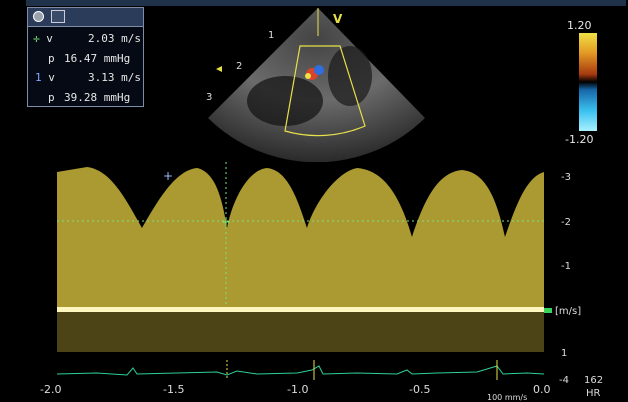  Describe the element at coordinates (593, 393) in the screenshot. I see `heart-rate-label: HR` at that location.